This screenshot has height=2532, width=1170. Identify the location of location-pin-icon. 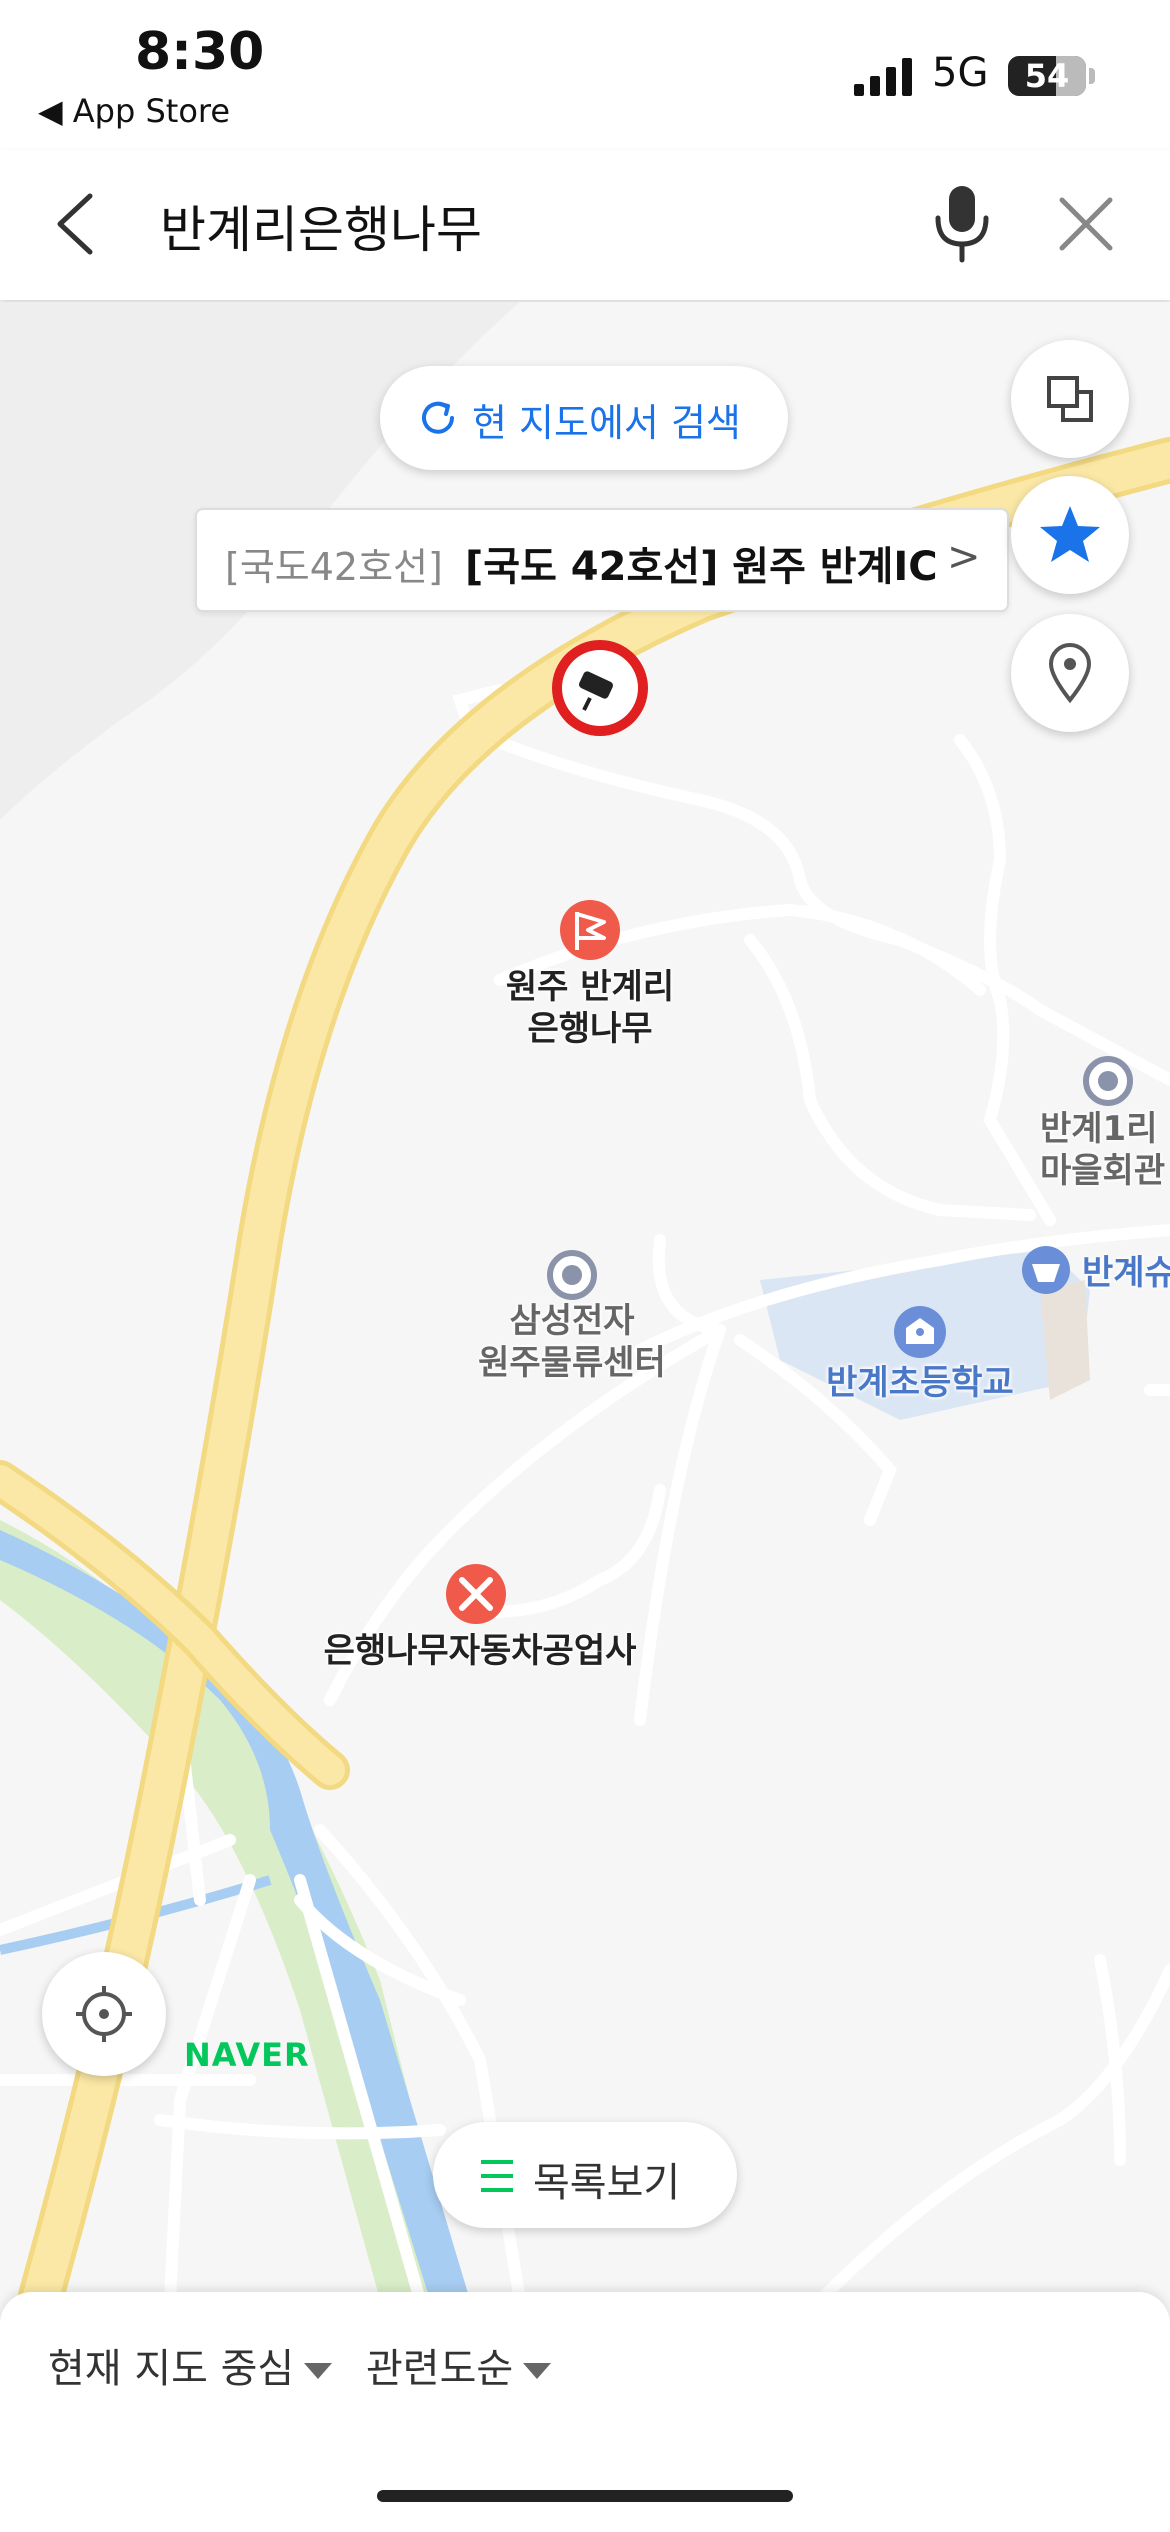
(1070, 673).